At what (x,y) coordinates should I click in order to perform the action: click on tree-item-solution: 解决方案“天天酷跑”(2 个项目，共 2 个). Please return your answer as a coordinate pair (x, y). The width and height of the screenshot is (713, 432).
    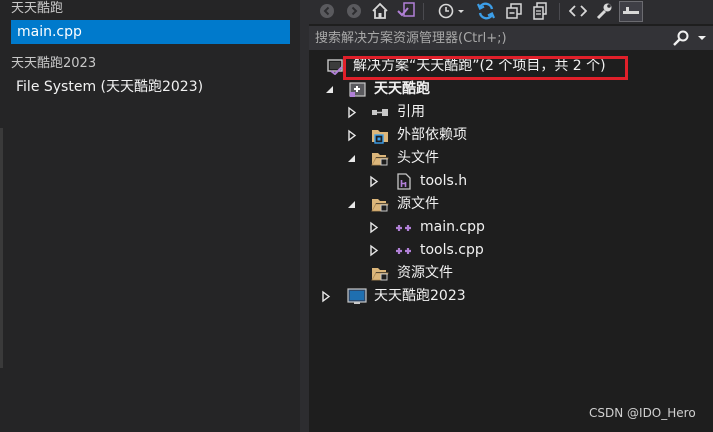
    Looking at the image, I should click on (511, 67).